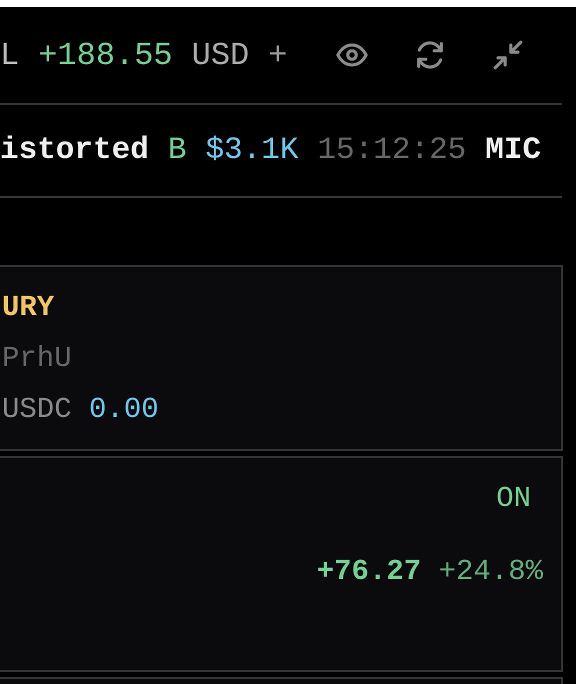 This screenshot has width=576, height=684. What do you see at coordinates (278, 55) in the screenshot?
I see `add-button: +` at bounding box center [278, 55].